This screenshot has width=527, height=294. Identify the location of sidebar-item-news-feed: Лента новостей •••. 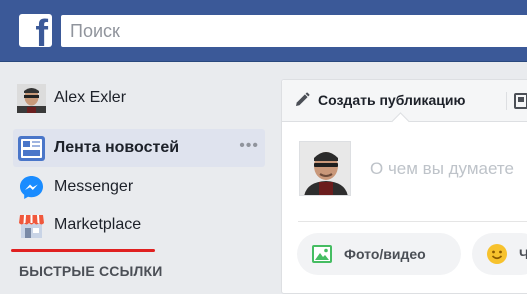
(139, 148).